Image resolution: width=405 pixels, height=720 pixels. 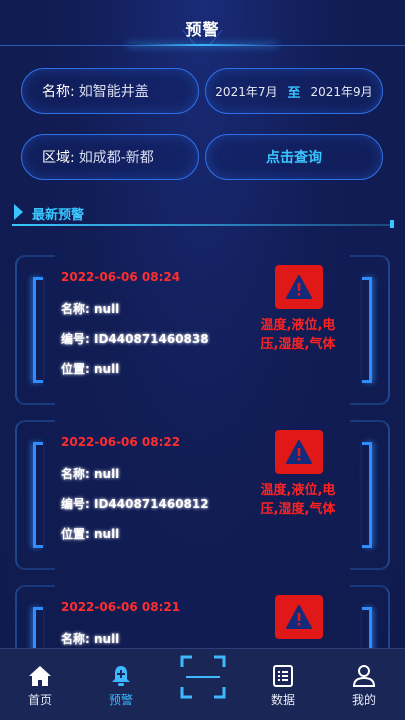 What do you see at coordinates (120, 700) in the screenshot?
I see `nav-label-alerts: 预警` at bounding box center [120, 700].